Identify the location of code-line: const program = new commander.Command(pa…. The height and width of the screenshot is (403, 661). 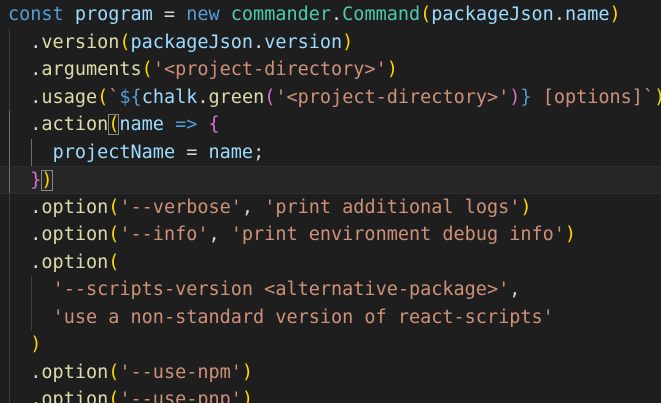
(330, 15).